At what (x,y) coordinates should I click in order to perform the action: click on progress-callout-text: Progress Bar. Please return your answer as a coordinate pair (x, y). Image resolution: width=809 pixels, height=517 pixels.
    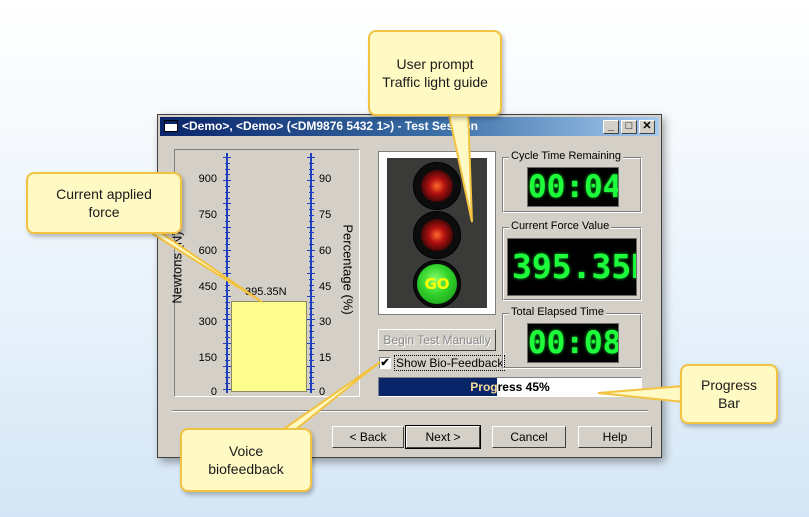
    Looking at the image, I should click on (729, 394).